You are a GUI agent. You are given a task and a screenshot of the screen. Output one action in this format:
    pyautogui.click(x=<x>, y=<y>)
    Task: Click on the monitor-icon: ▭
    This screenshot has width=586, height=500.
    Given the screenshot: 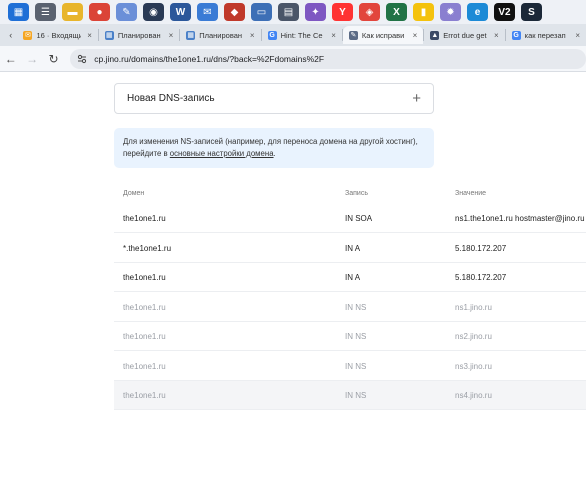 What is the action you would take?
    pyautogui.click(x=261, y=12)
    